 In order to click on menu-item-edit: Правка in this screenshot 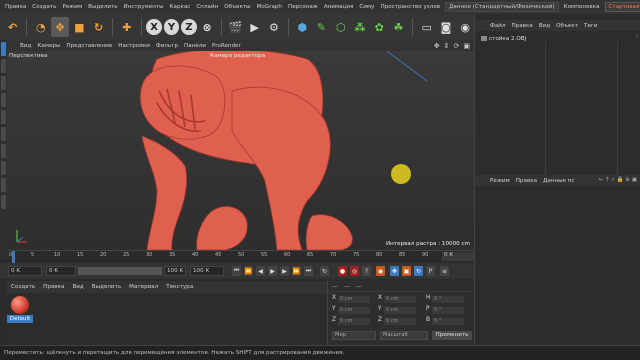, I will do `click(15, 7)`.